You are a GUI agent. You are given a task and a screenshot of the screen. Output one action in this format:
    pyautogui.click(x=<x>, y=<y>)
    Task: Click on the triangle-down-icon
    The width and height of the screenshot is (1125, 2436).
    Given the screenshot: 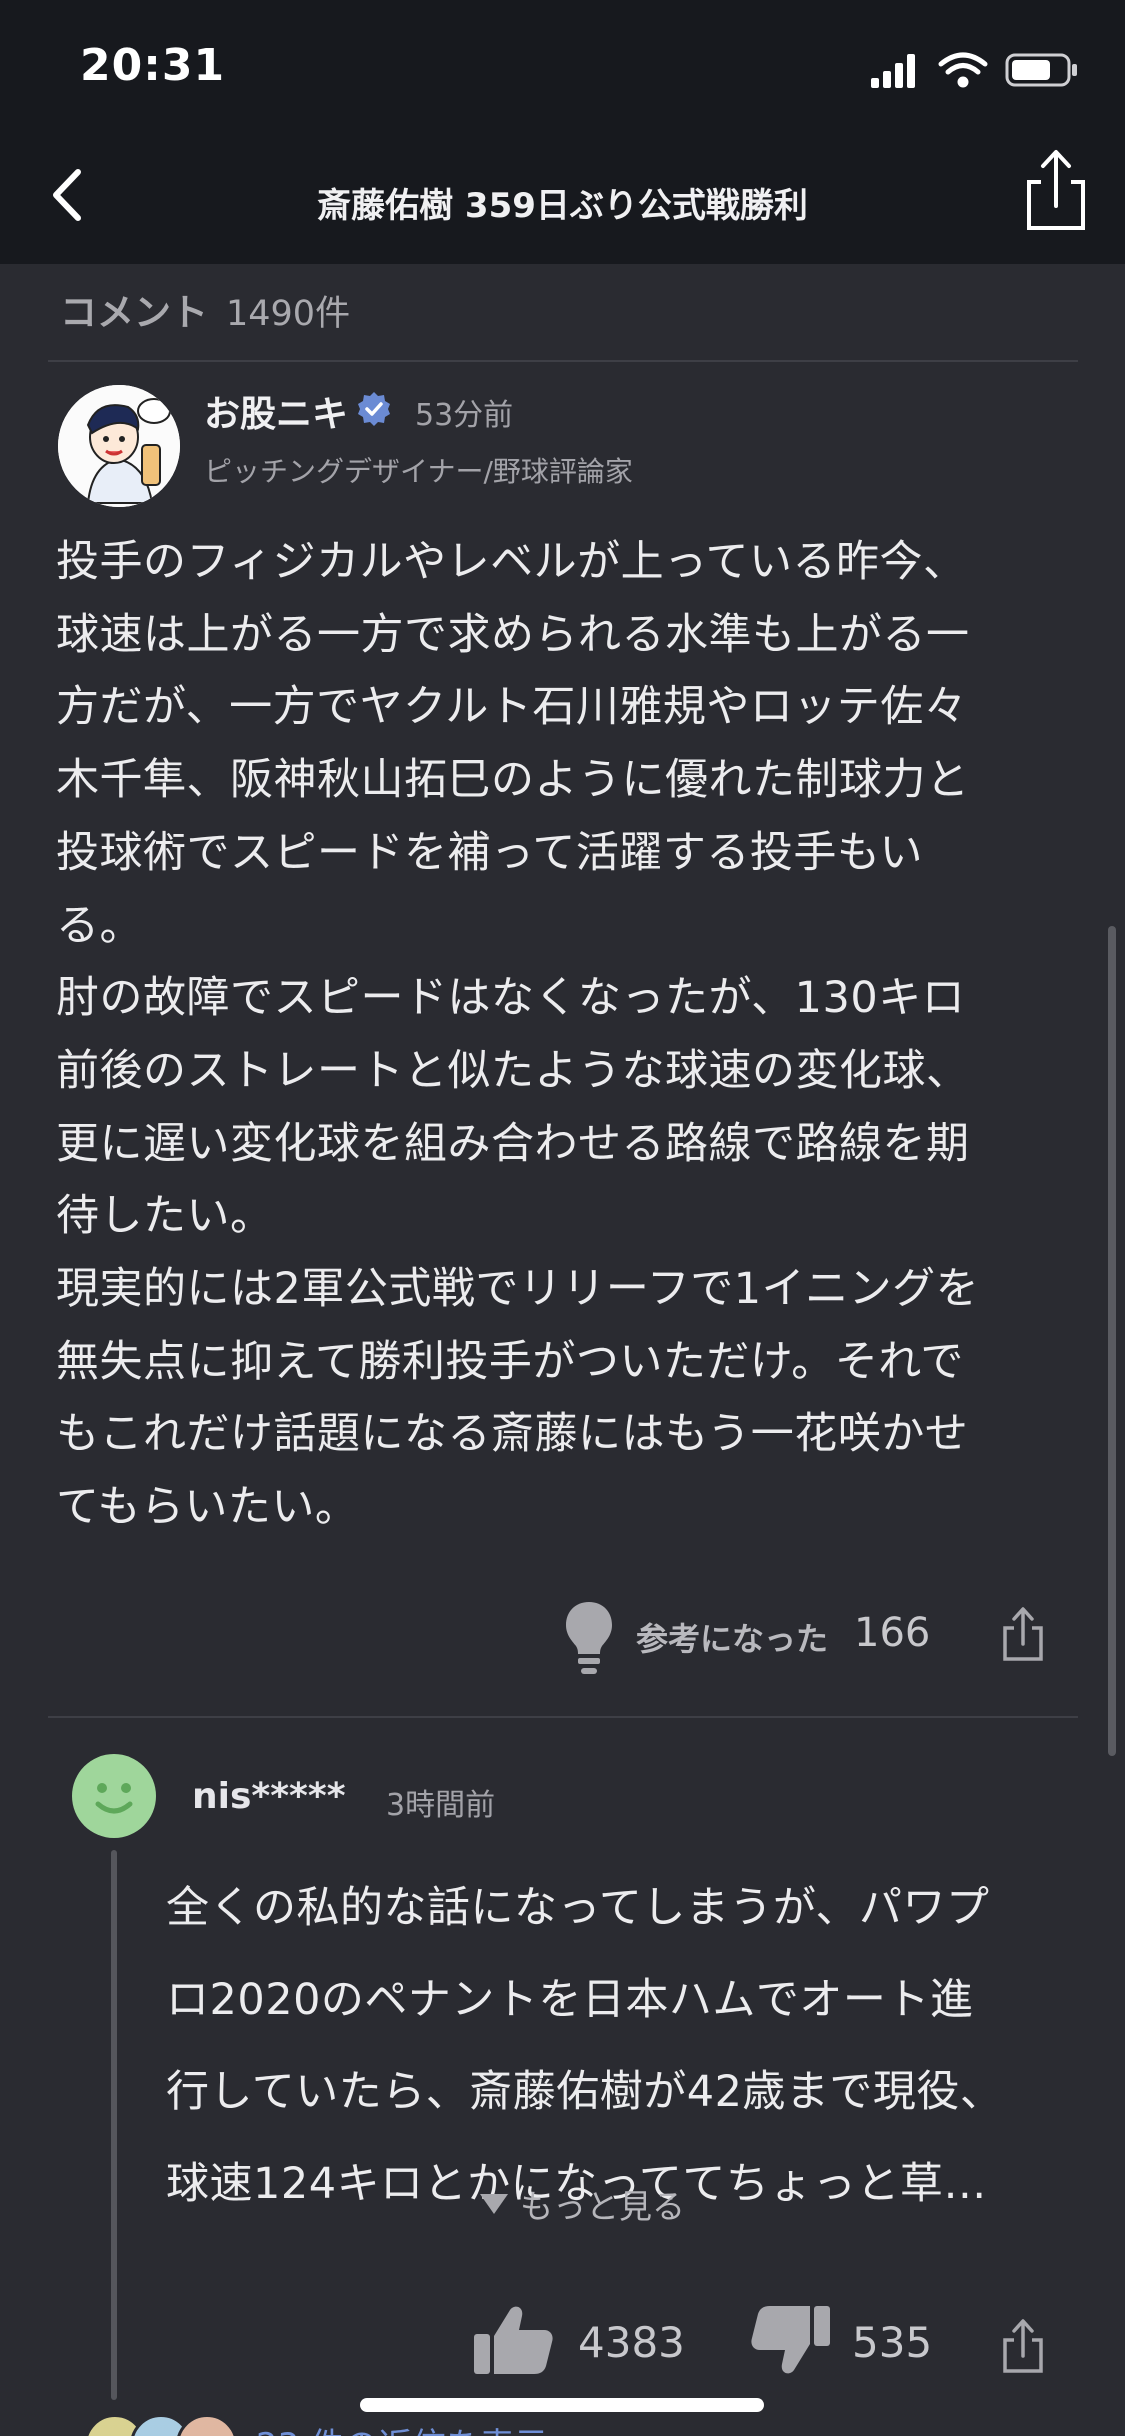 What is the action you would take?
    pyautogui.click(x=494, y=2204)
    